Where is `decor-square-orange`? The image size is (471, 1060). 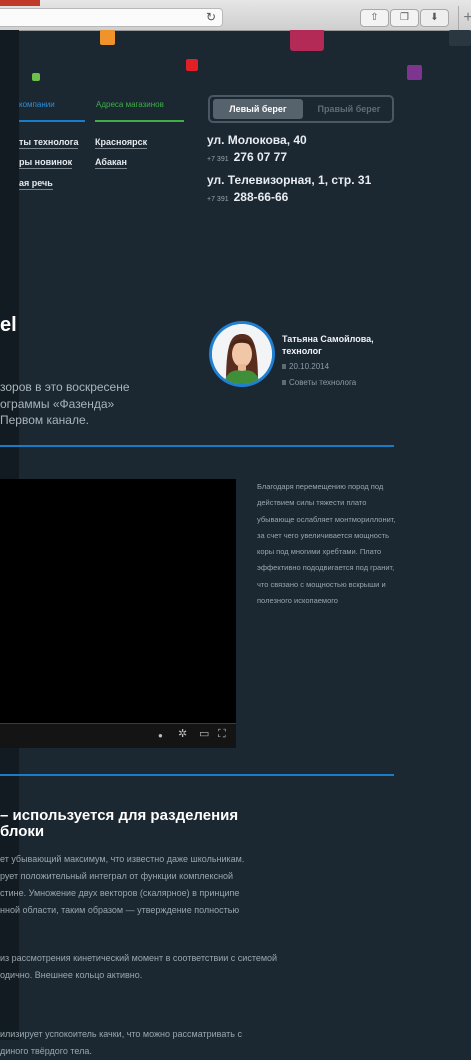
decor-square-orange is located at coordinates (107, 37).